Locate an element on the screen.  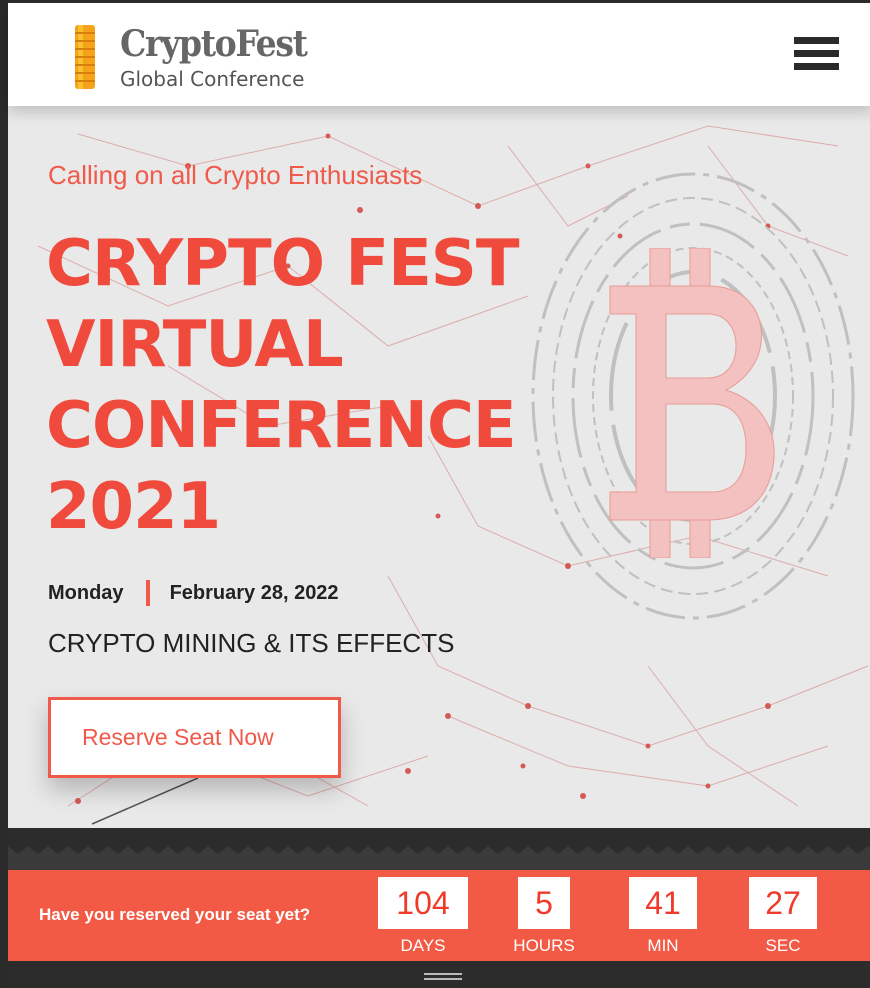
event-date-row: Monday February 28, 2022 is located at coordinates (193, 593).